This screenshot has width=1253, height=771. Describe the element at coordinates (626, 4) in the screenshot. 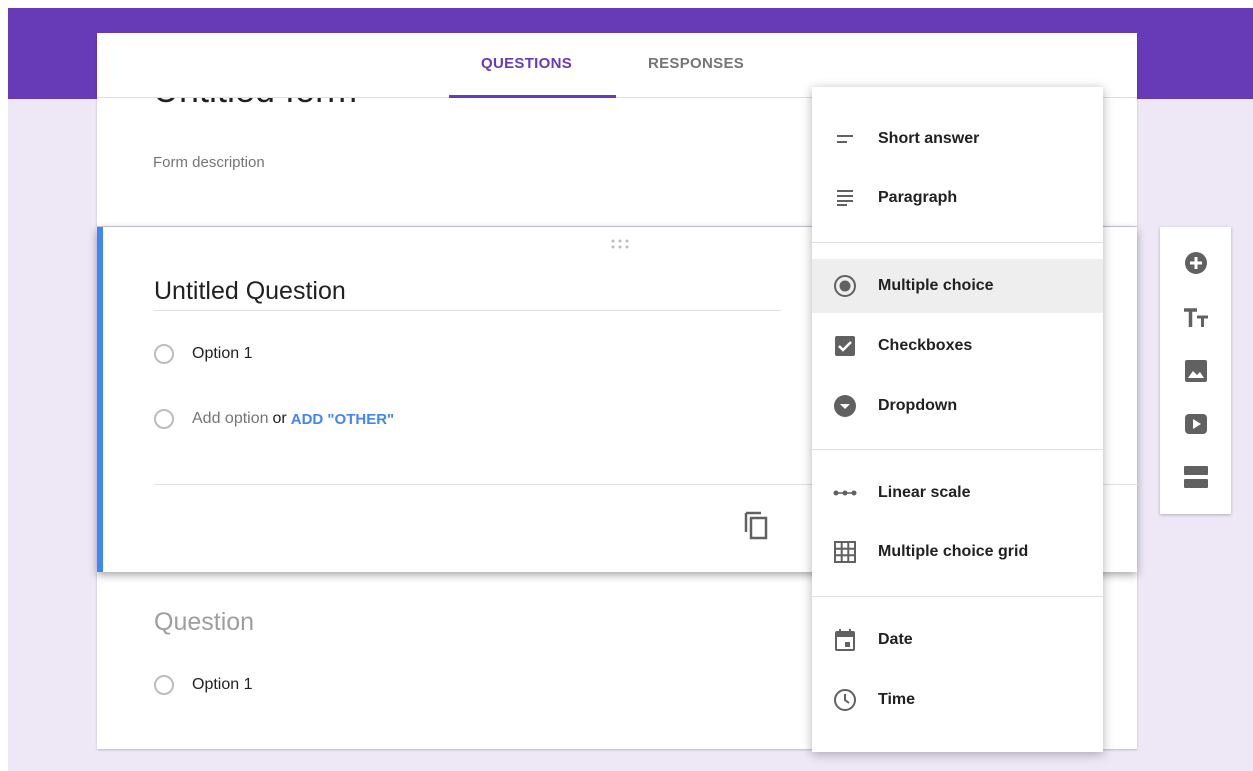

I see `window-top-edge` at that location.